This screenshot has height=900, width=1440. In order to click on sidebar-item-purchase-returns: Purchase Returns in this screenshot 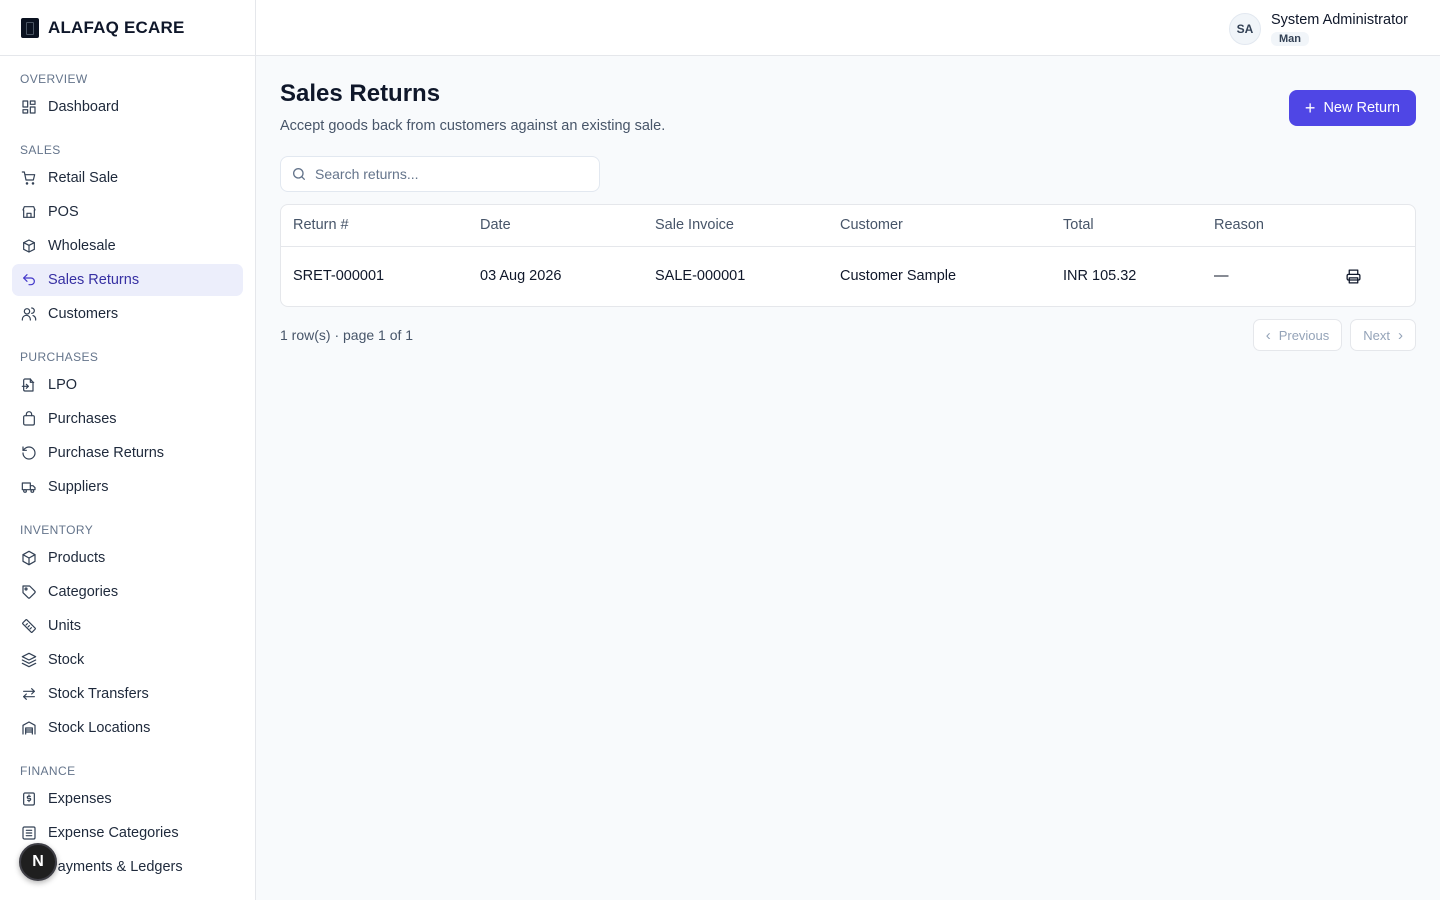, I will do `click(127, 453)`.